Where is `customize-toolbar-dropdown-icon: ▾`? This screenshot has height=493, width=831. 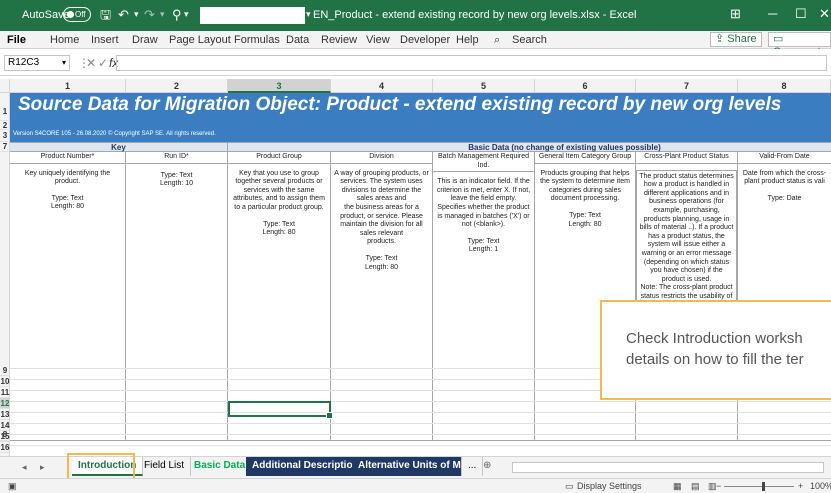
customize-toolbar-dropdown-icon: ▾ is located at coordinates (186, 14).